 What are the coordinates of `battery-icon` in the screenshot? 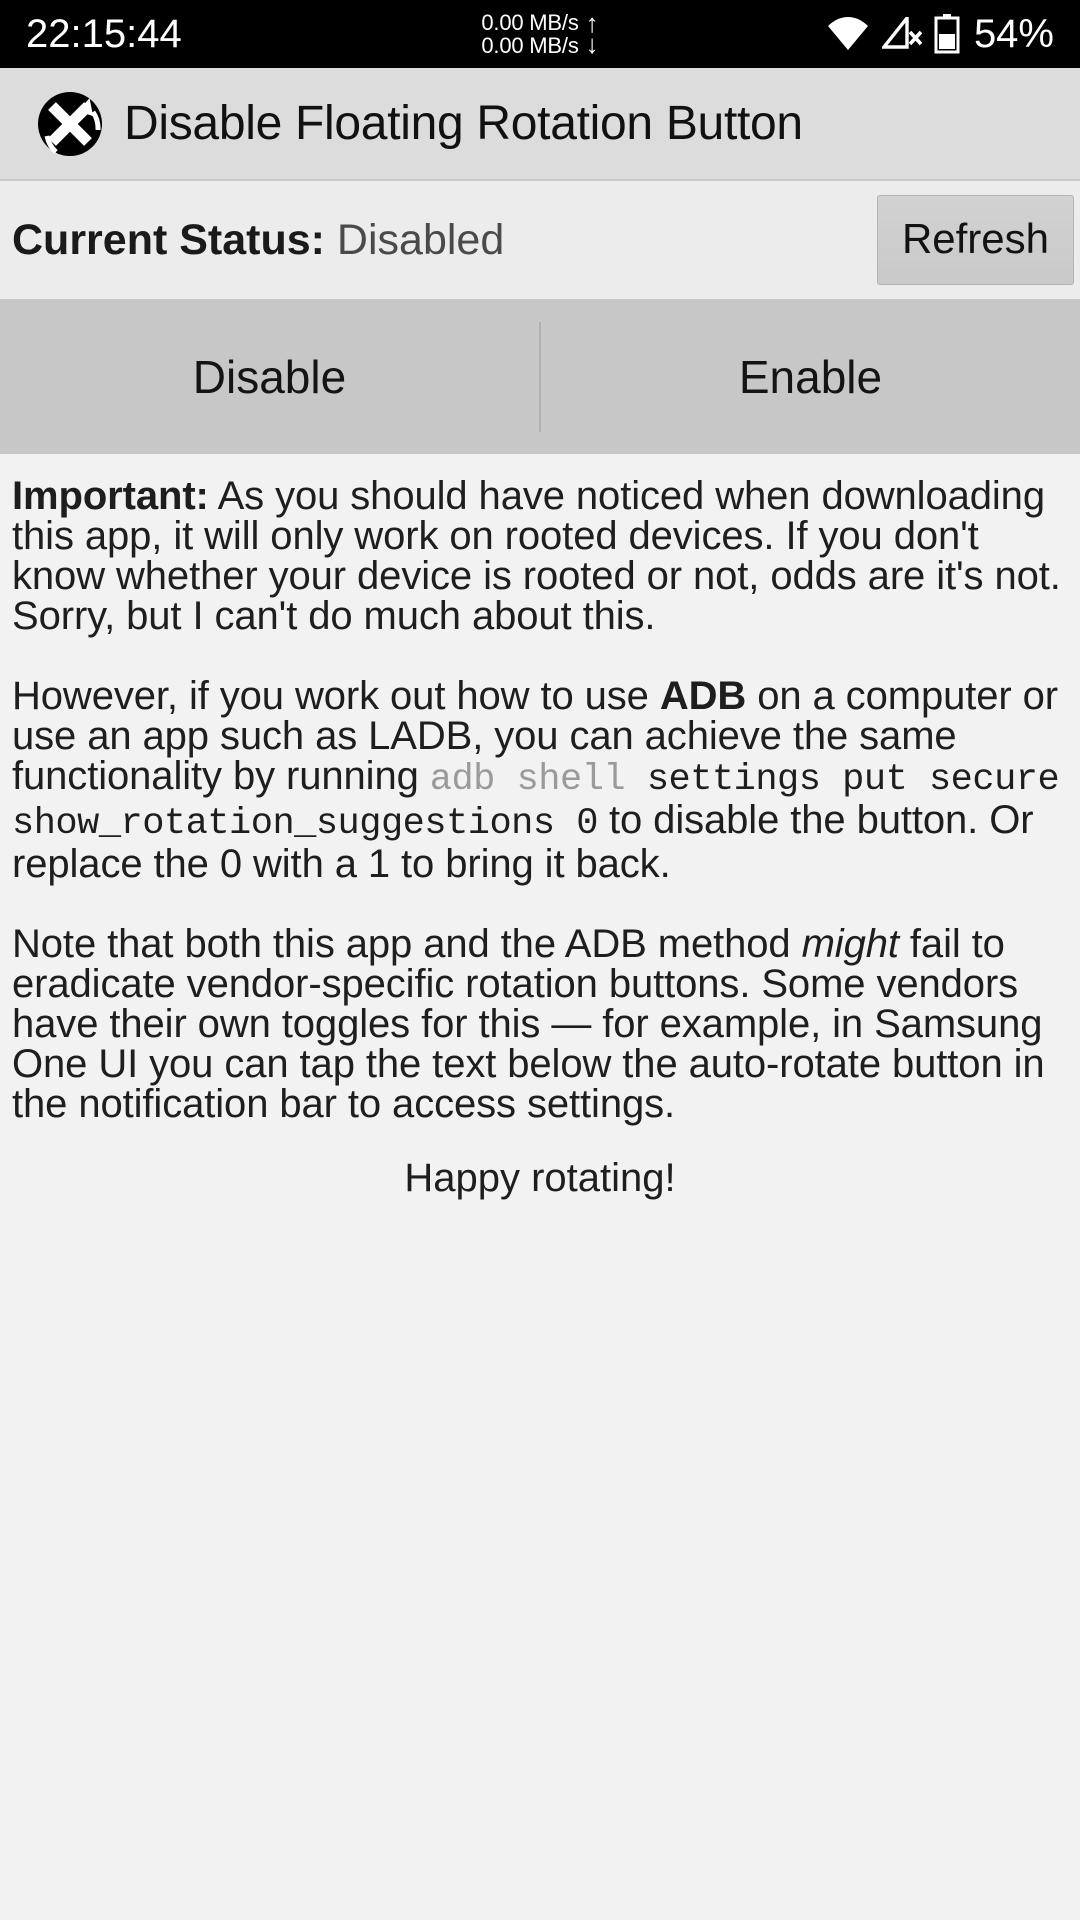 It's located at (947, 34).